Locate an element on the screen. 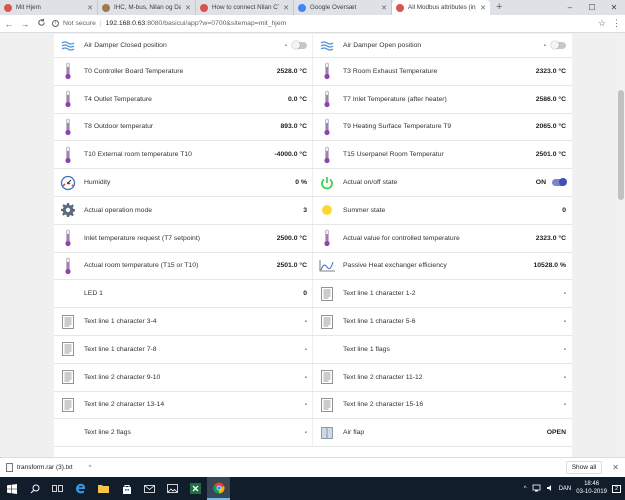 Image resolution: width=625 pixels, height=500 pixels. download-file-name: transform.rar (3).txt is located at coordinates (45, 467).